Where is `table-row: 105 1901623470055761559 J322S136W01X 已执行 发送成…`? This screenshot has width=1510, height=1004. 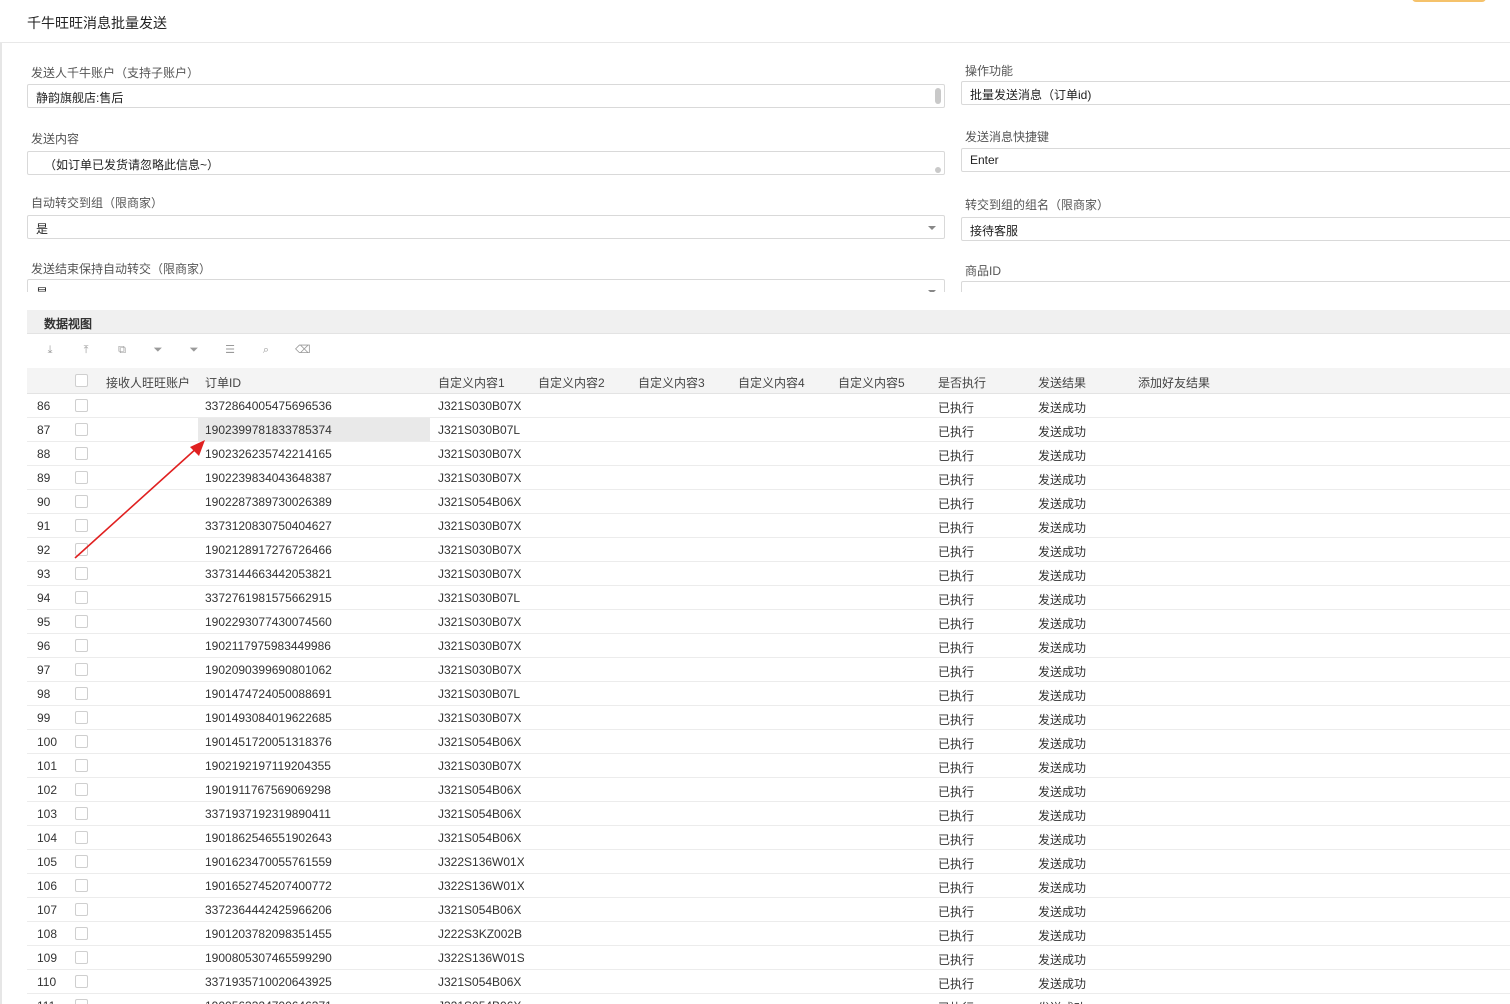
table-row: 105 1901623470055761559 J322S136W01X 已执行 发送成… is located at coordinates (768, 862).